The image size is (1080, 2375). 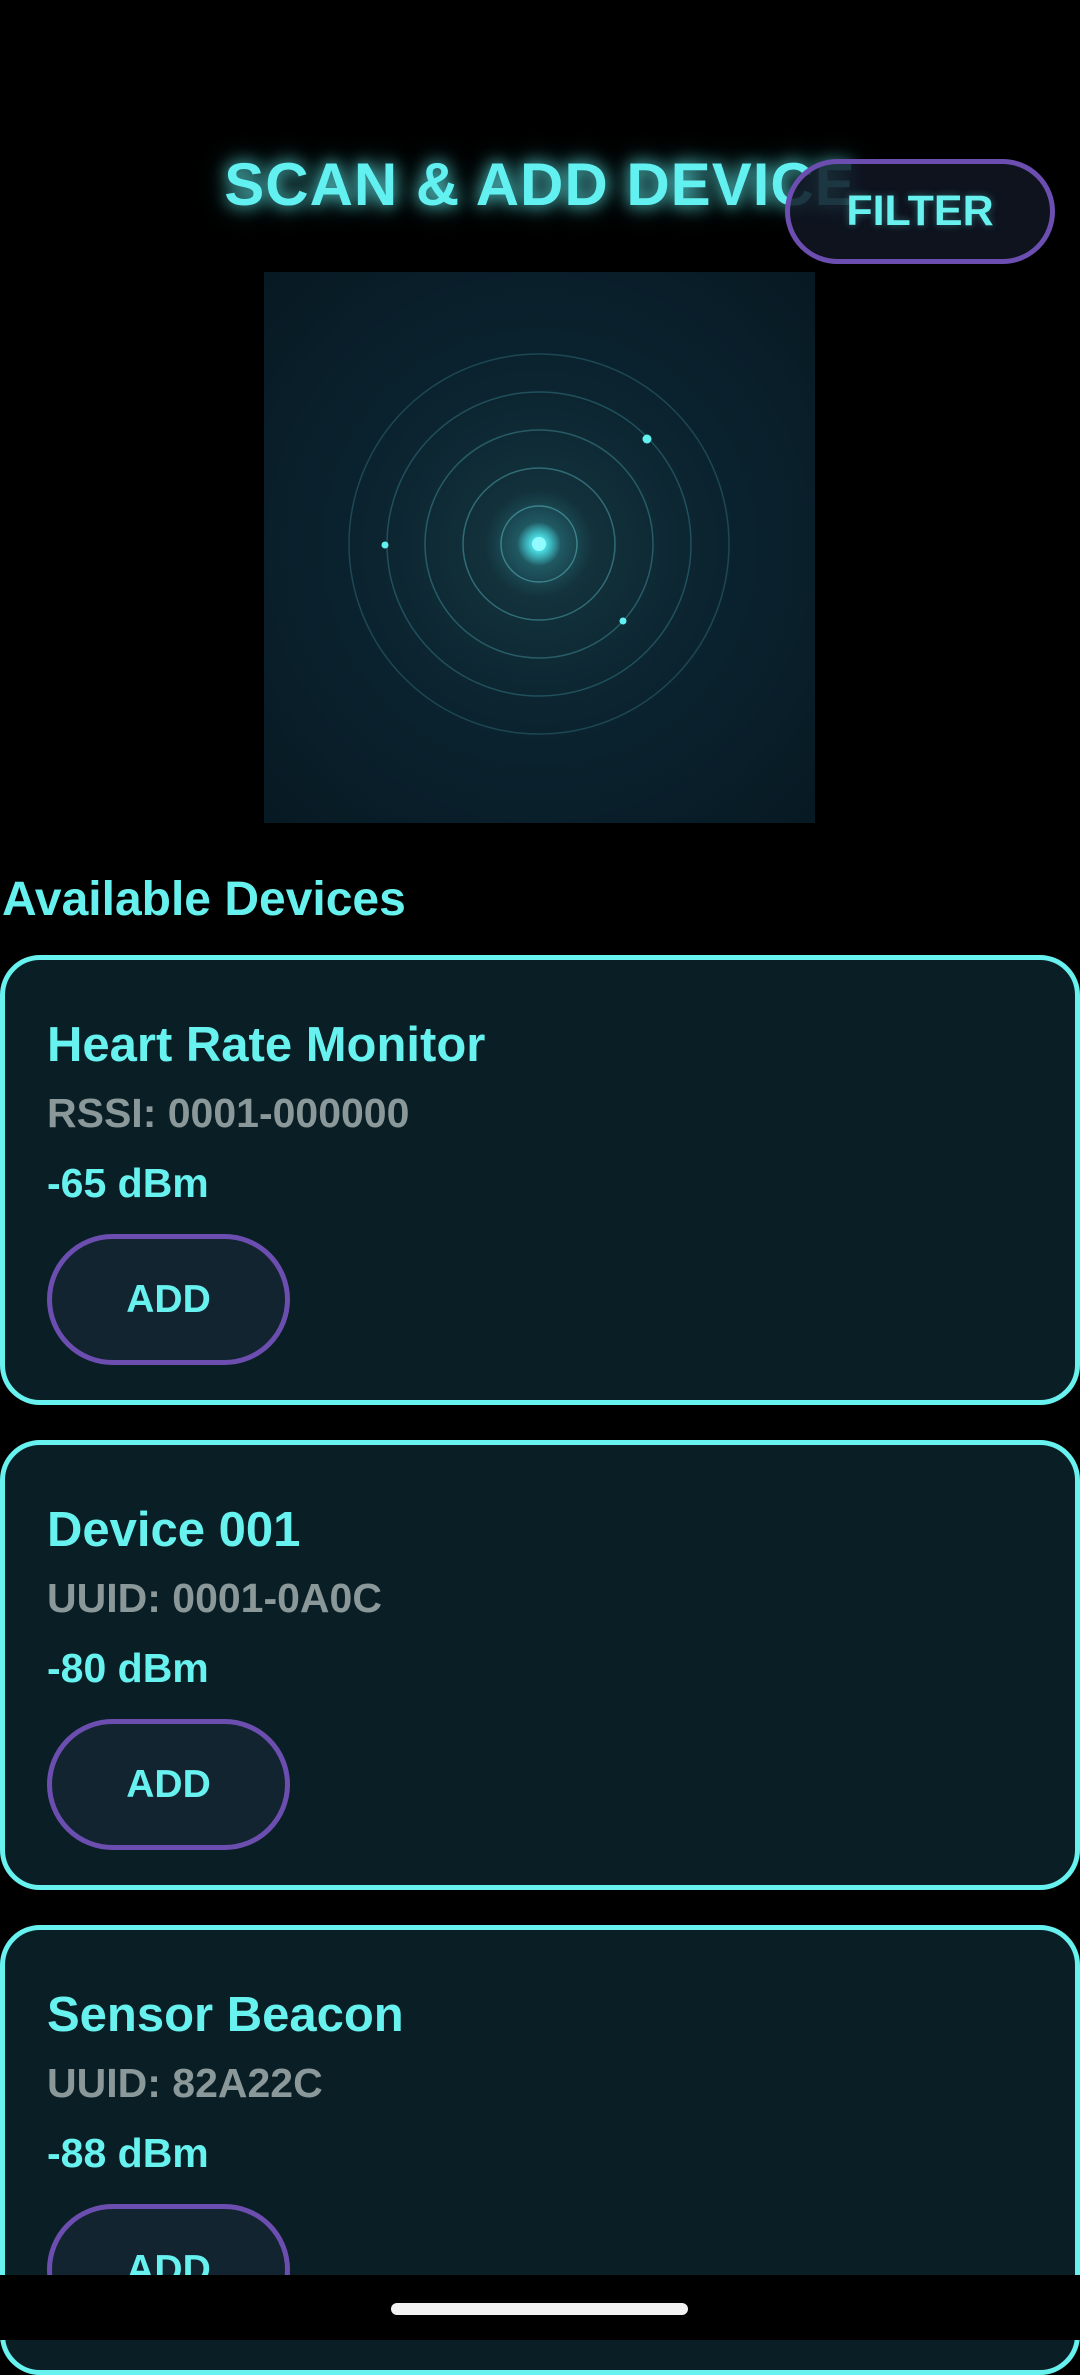 I want to click on home-indicator, so click(x=539, y=2309).